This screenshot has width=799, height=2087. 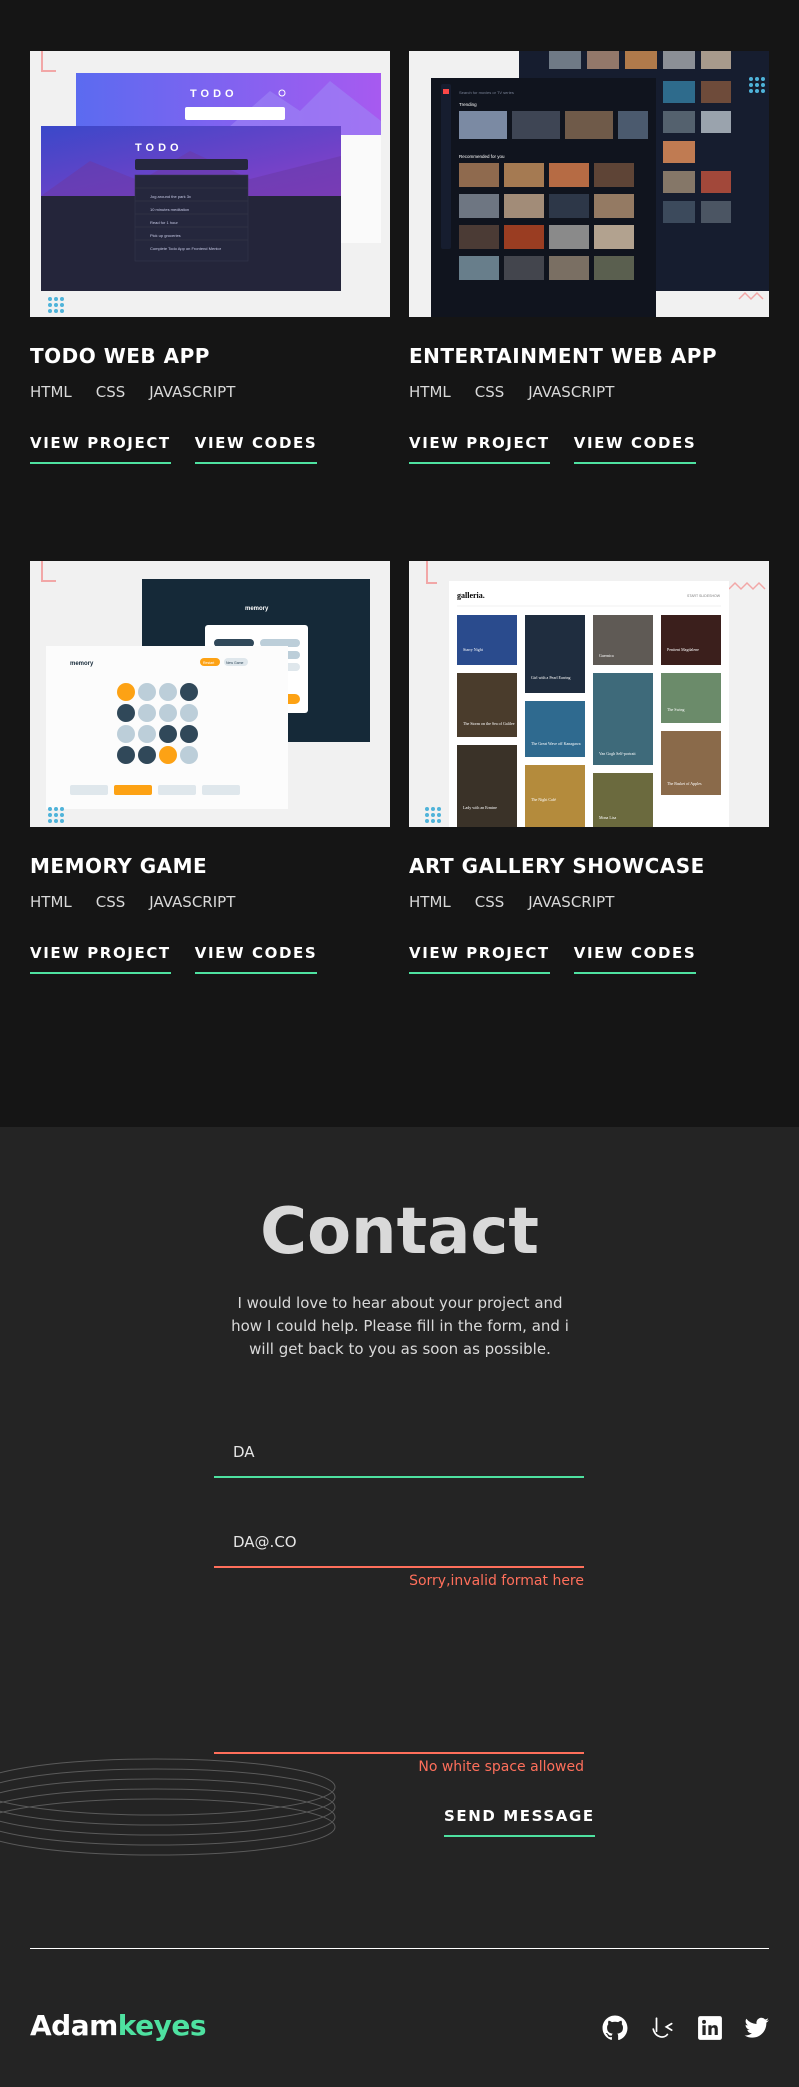 I want to click on svg-text: The Swing, so click(x=675, y=709).